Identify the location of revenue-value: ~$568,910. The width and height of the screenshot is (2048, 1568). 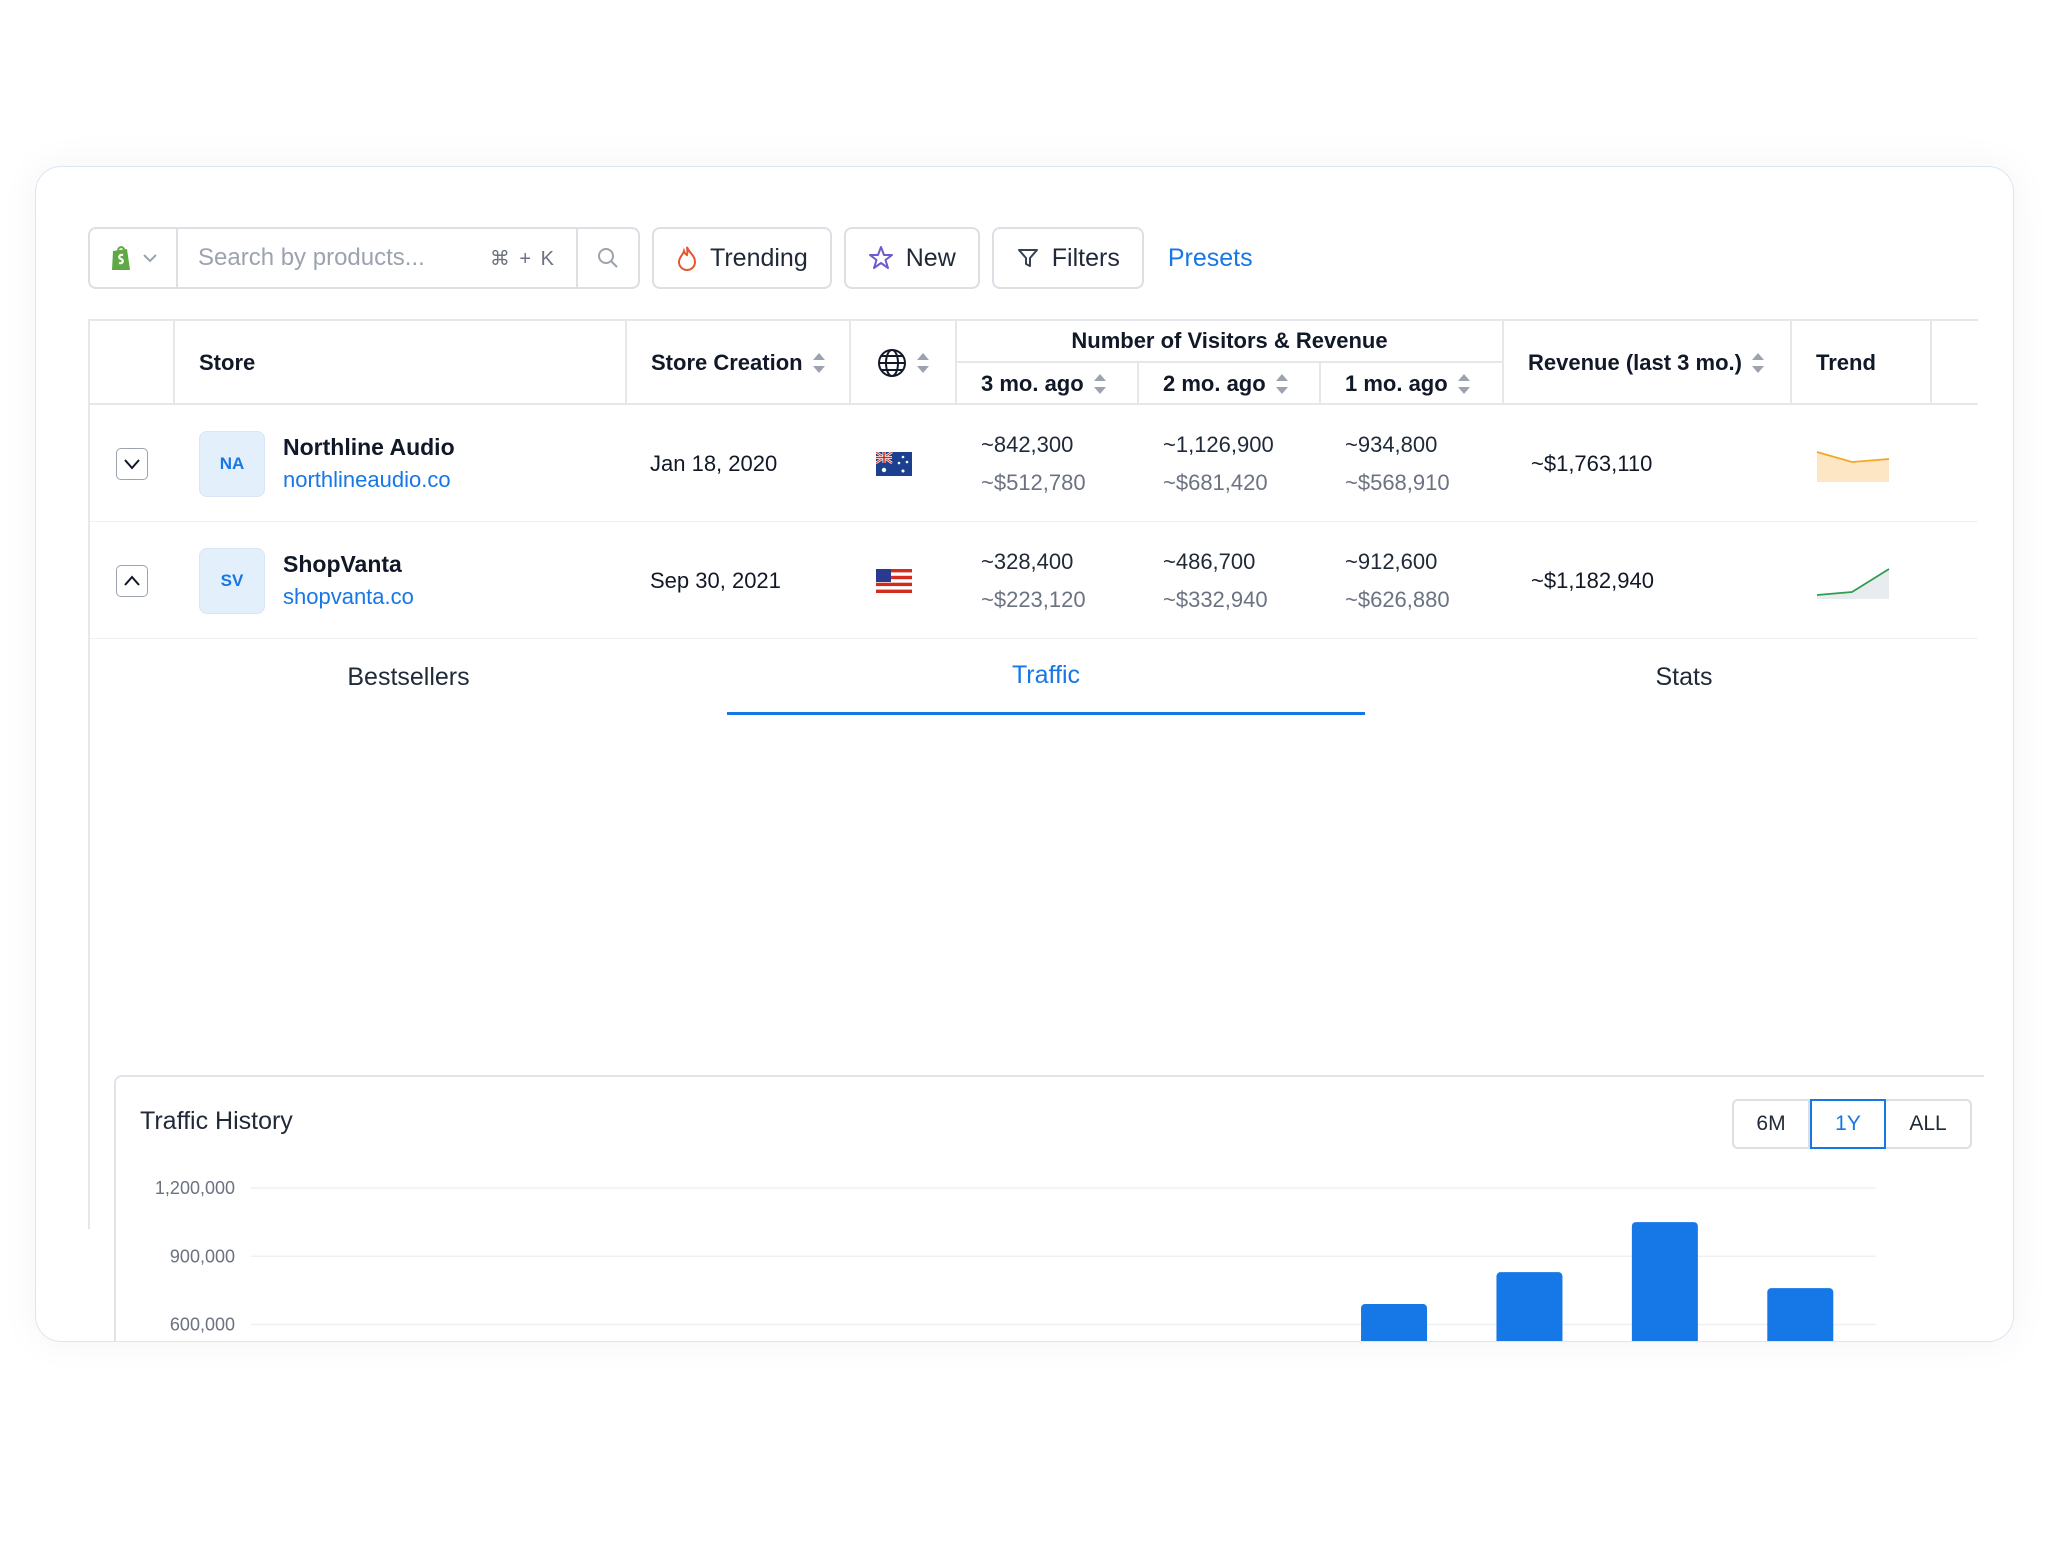
(1397, 482).